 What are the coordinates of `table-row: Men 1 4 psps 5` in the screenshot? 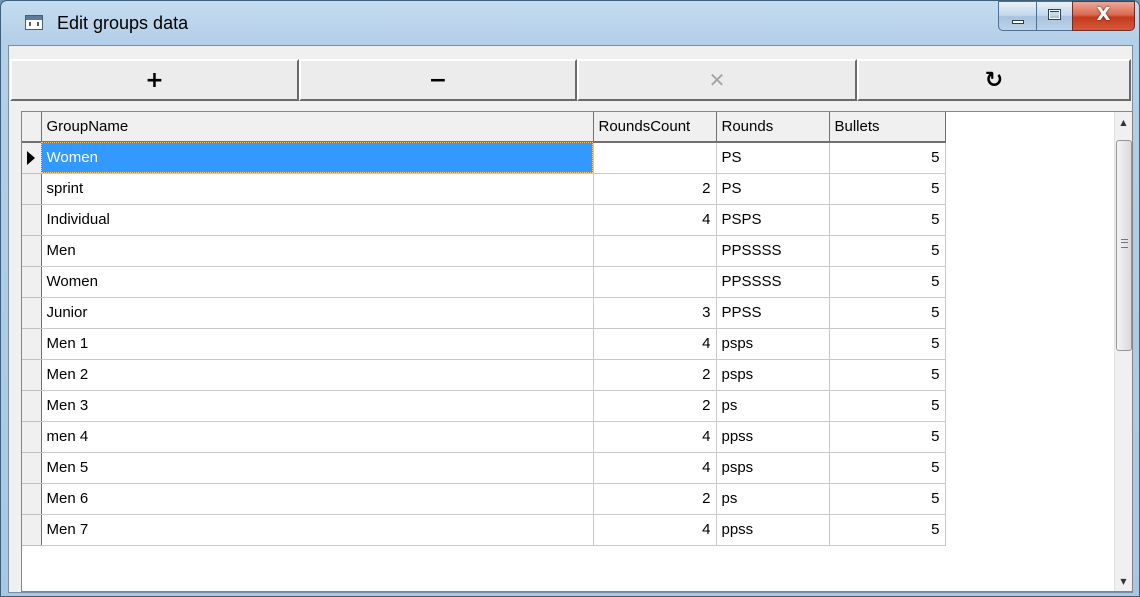 It's located at (484, 344).